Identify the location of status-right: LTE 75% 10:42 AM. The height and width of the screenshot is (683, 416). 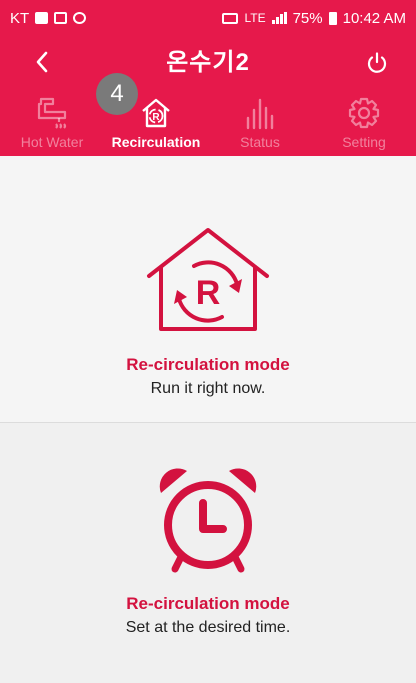
(314, 18).